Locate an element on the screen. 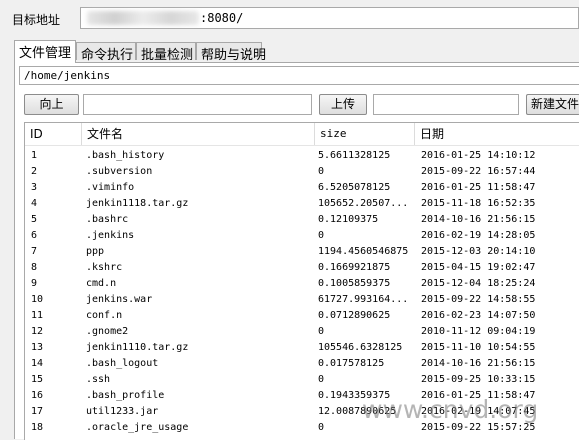 The height and width of the screenshot is (440, 579). row-id: 6 is located at coordinates (34, 235).